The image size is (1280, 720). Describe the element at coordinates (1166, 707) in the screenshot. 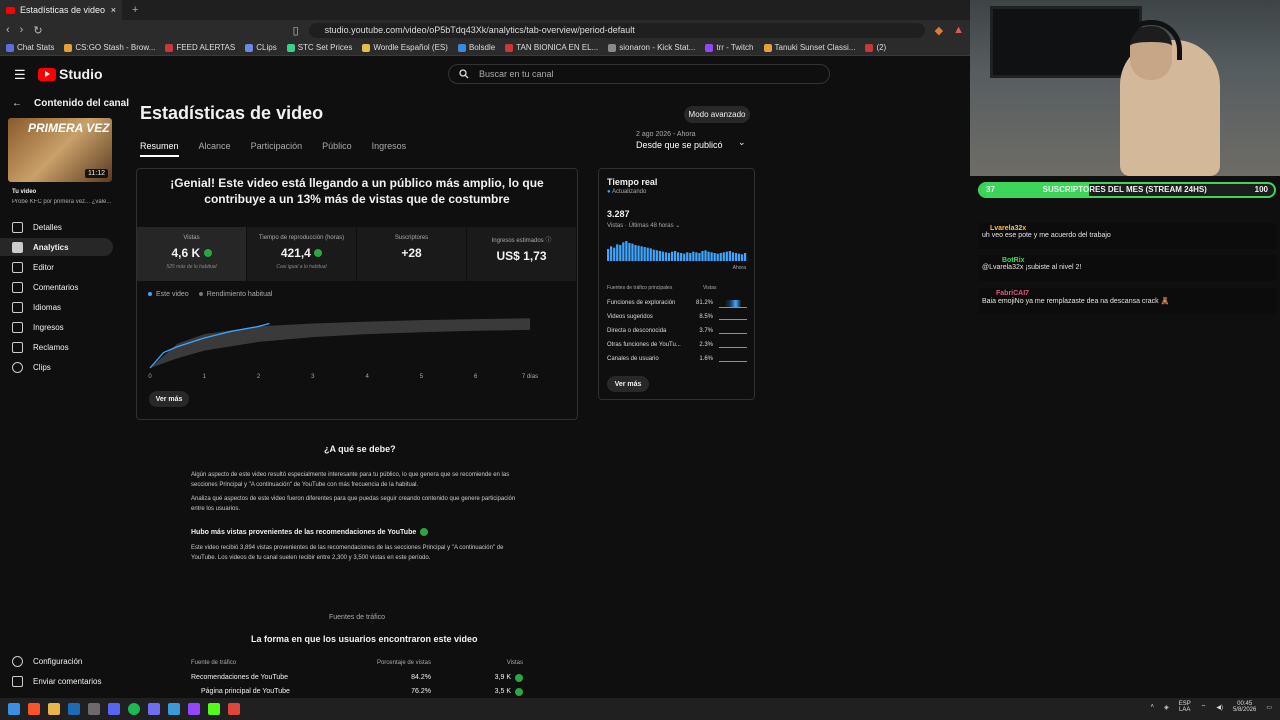

I see `network-icon: ◈` at that location.